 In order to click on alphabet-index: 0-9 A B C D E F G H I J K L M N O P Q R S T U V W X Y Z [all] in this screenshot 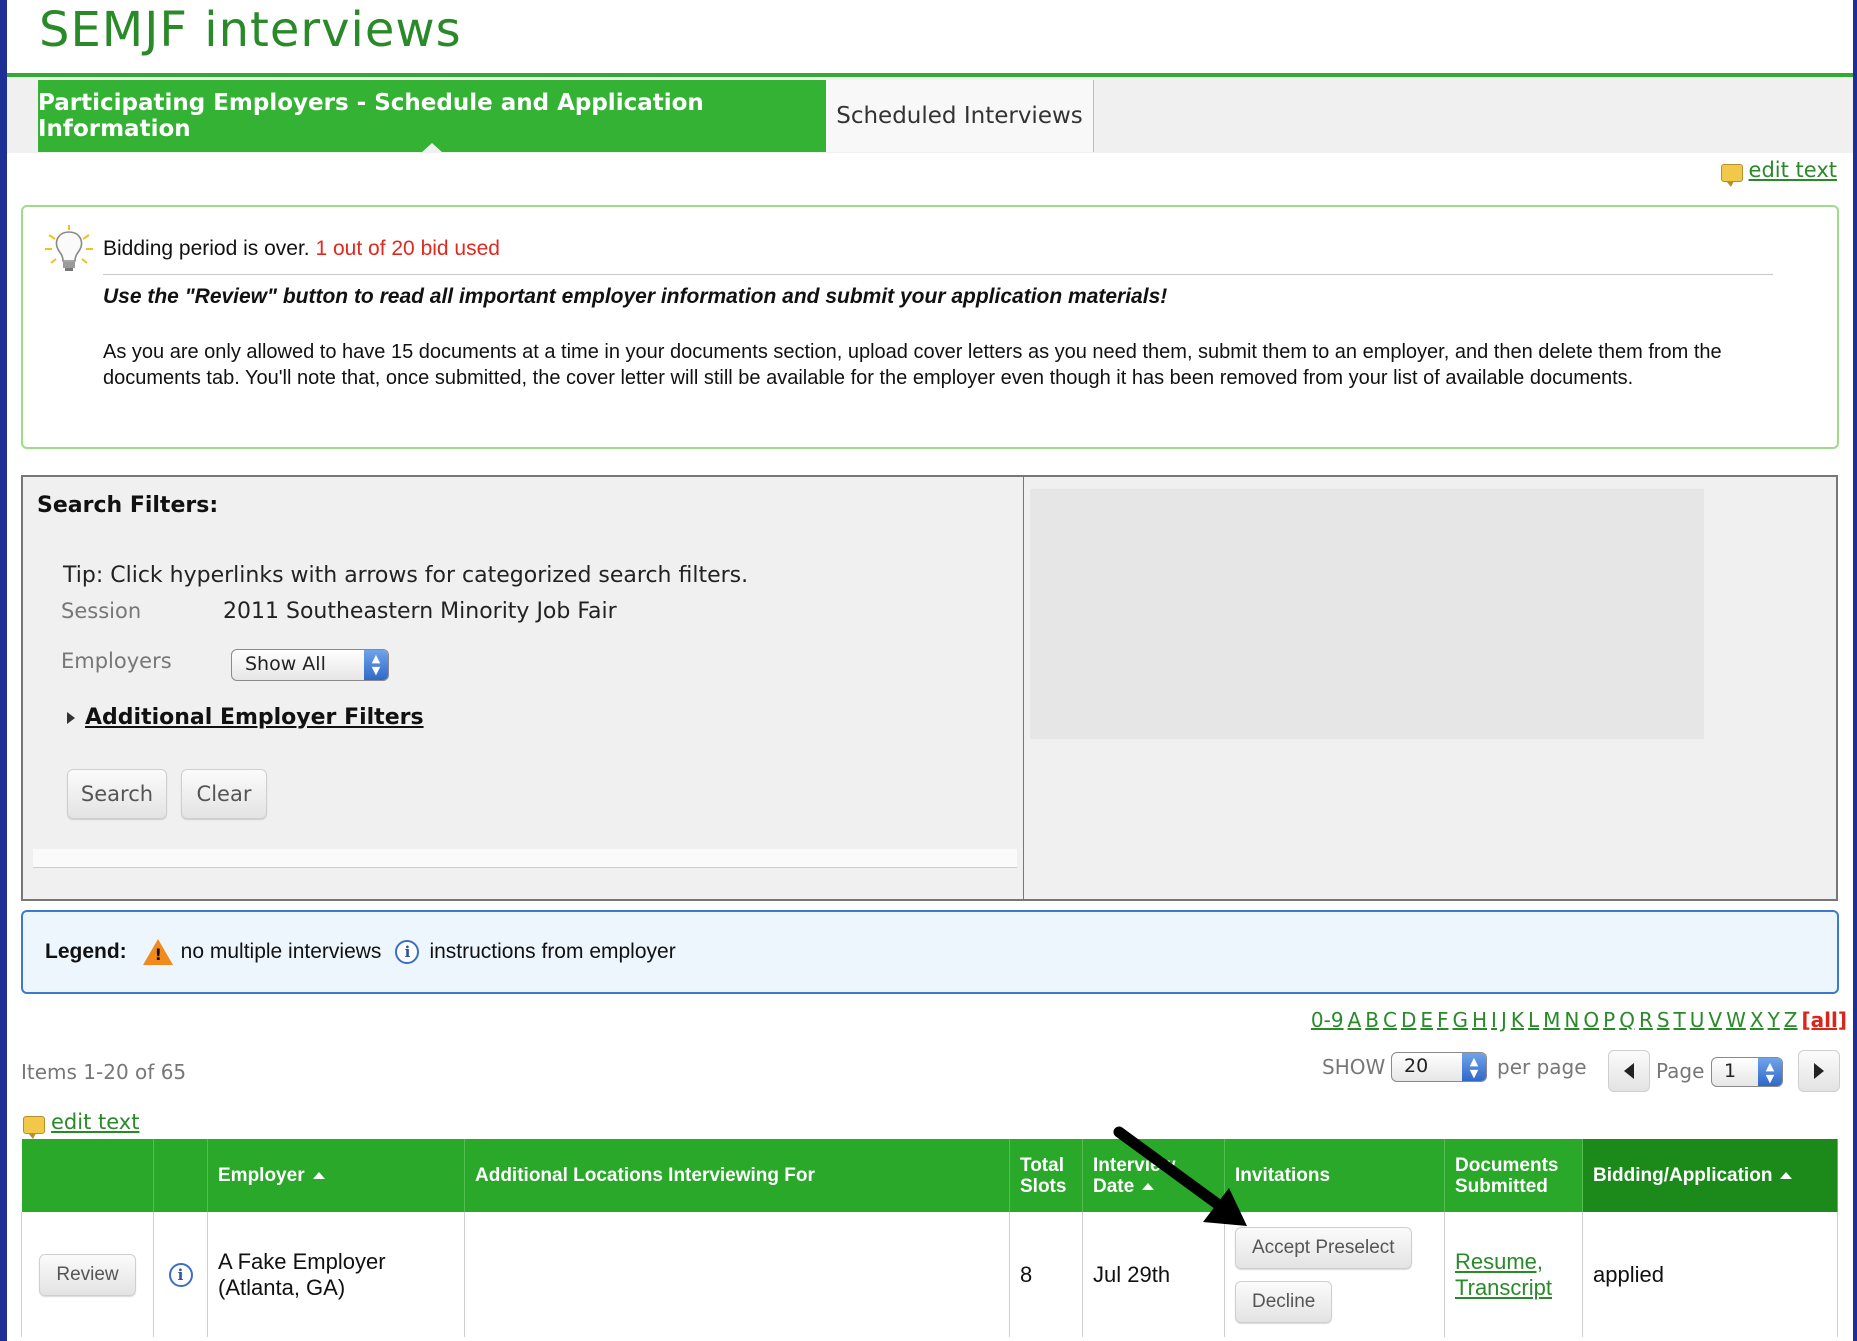, I will do `click(1577, 1020)`.